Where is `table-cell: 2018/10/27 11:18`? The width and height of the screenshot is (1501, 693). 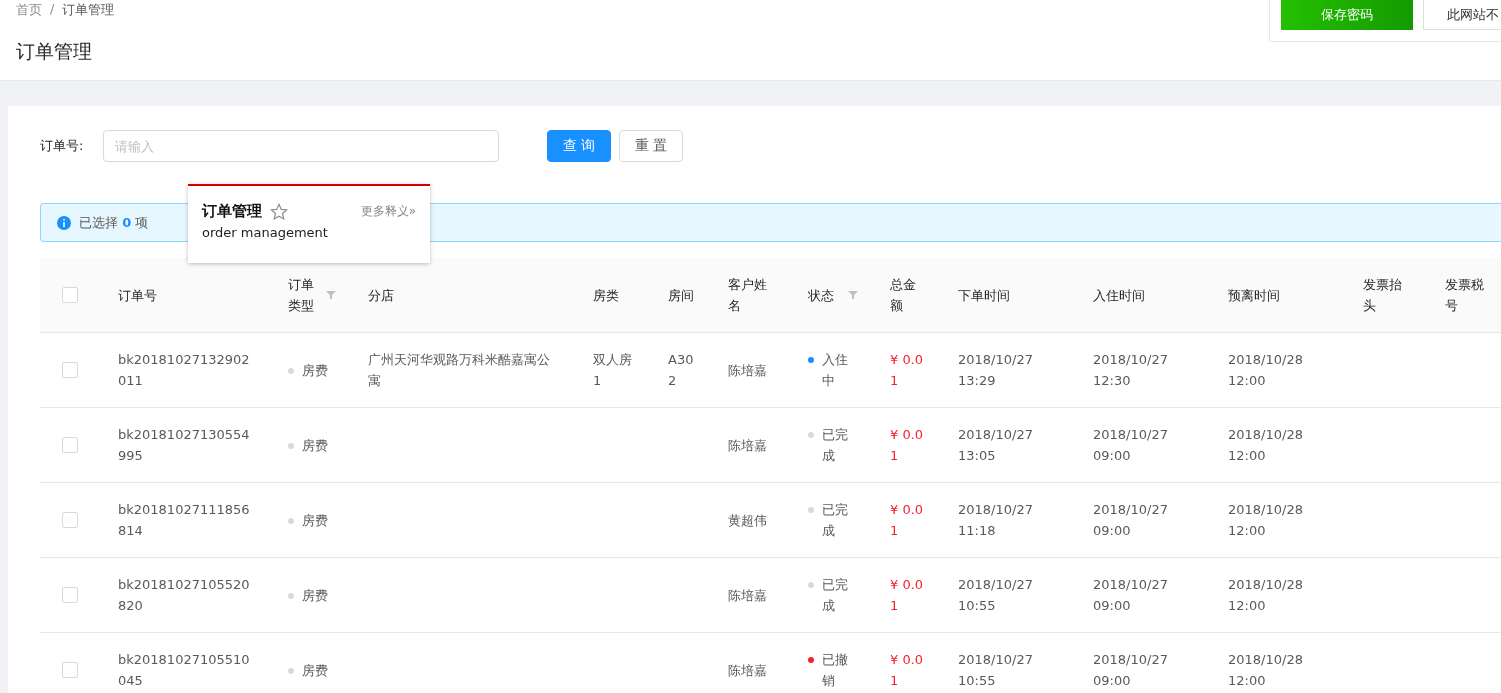
table-cell: 2018/10/27 11:18 is located at coordinates (995, 520).